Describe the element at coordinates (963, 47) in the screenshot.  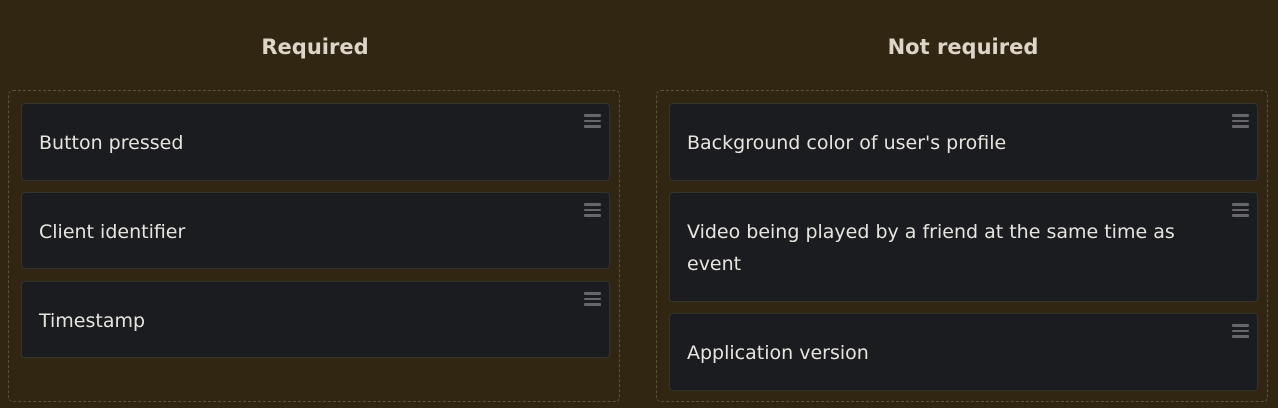
I see `not-required-column-title: Not required` at that location.